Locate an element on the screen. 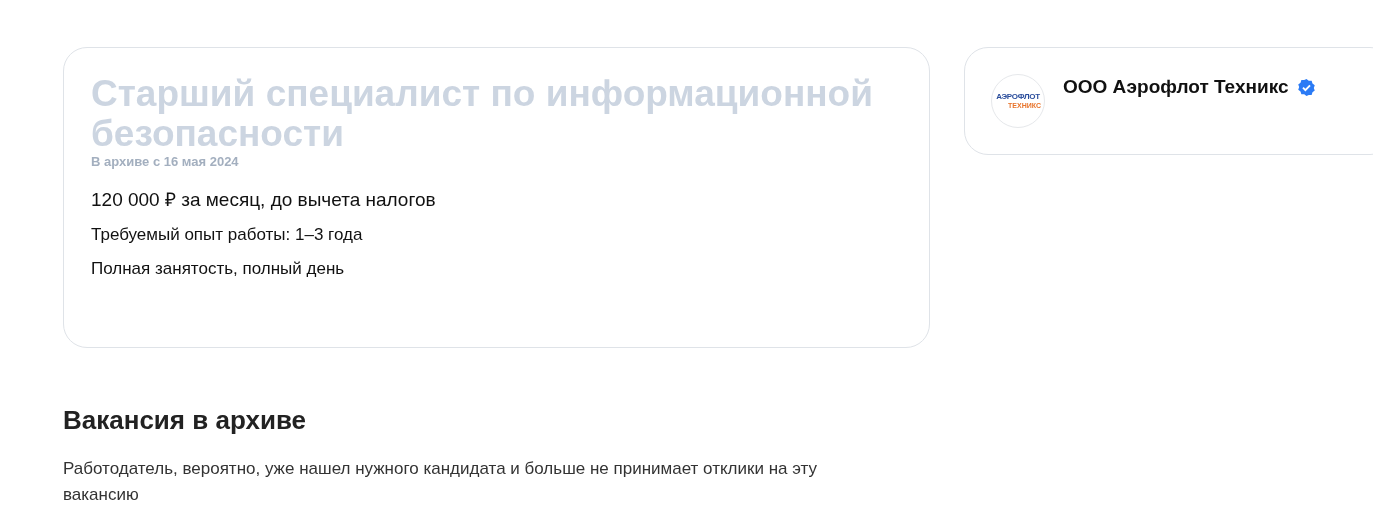 This screenshot has height=512, width=1373. archive-description: Работодатель, вероятно, уже нашел нужного кандидата и больше не принимает отклики на эту вакансию is located at coordinates (440, 482).